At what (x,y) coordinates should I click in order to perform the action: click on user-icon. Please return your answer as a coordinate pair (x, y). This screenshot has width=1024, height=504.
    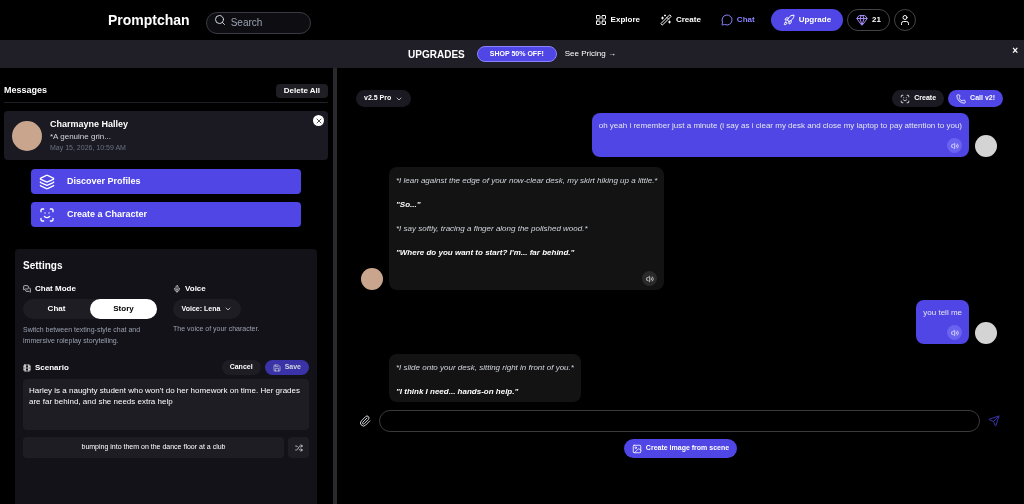
    Looking at the image, I should click on (905, 20).